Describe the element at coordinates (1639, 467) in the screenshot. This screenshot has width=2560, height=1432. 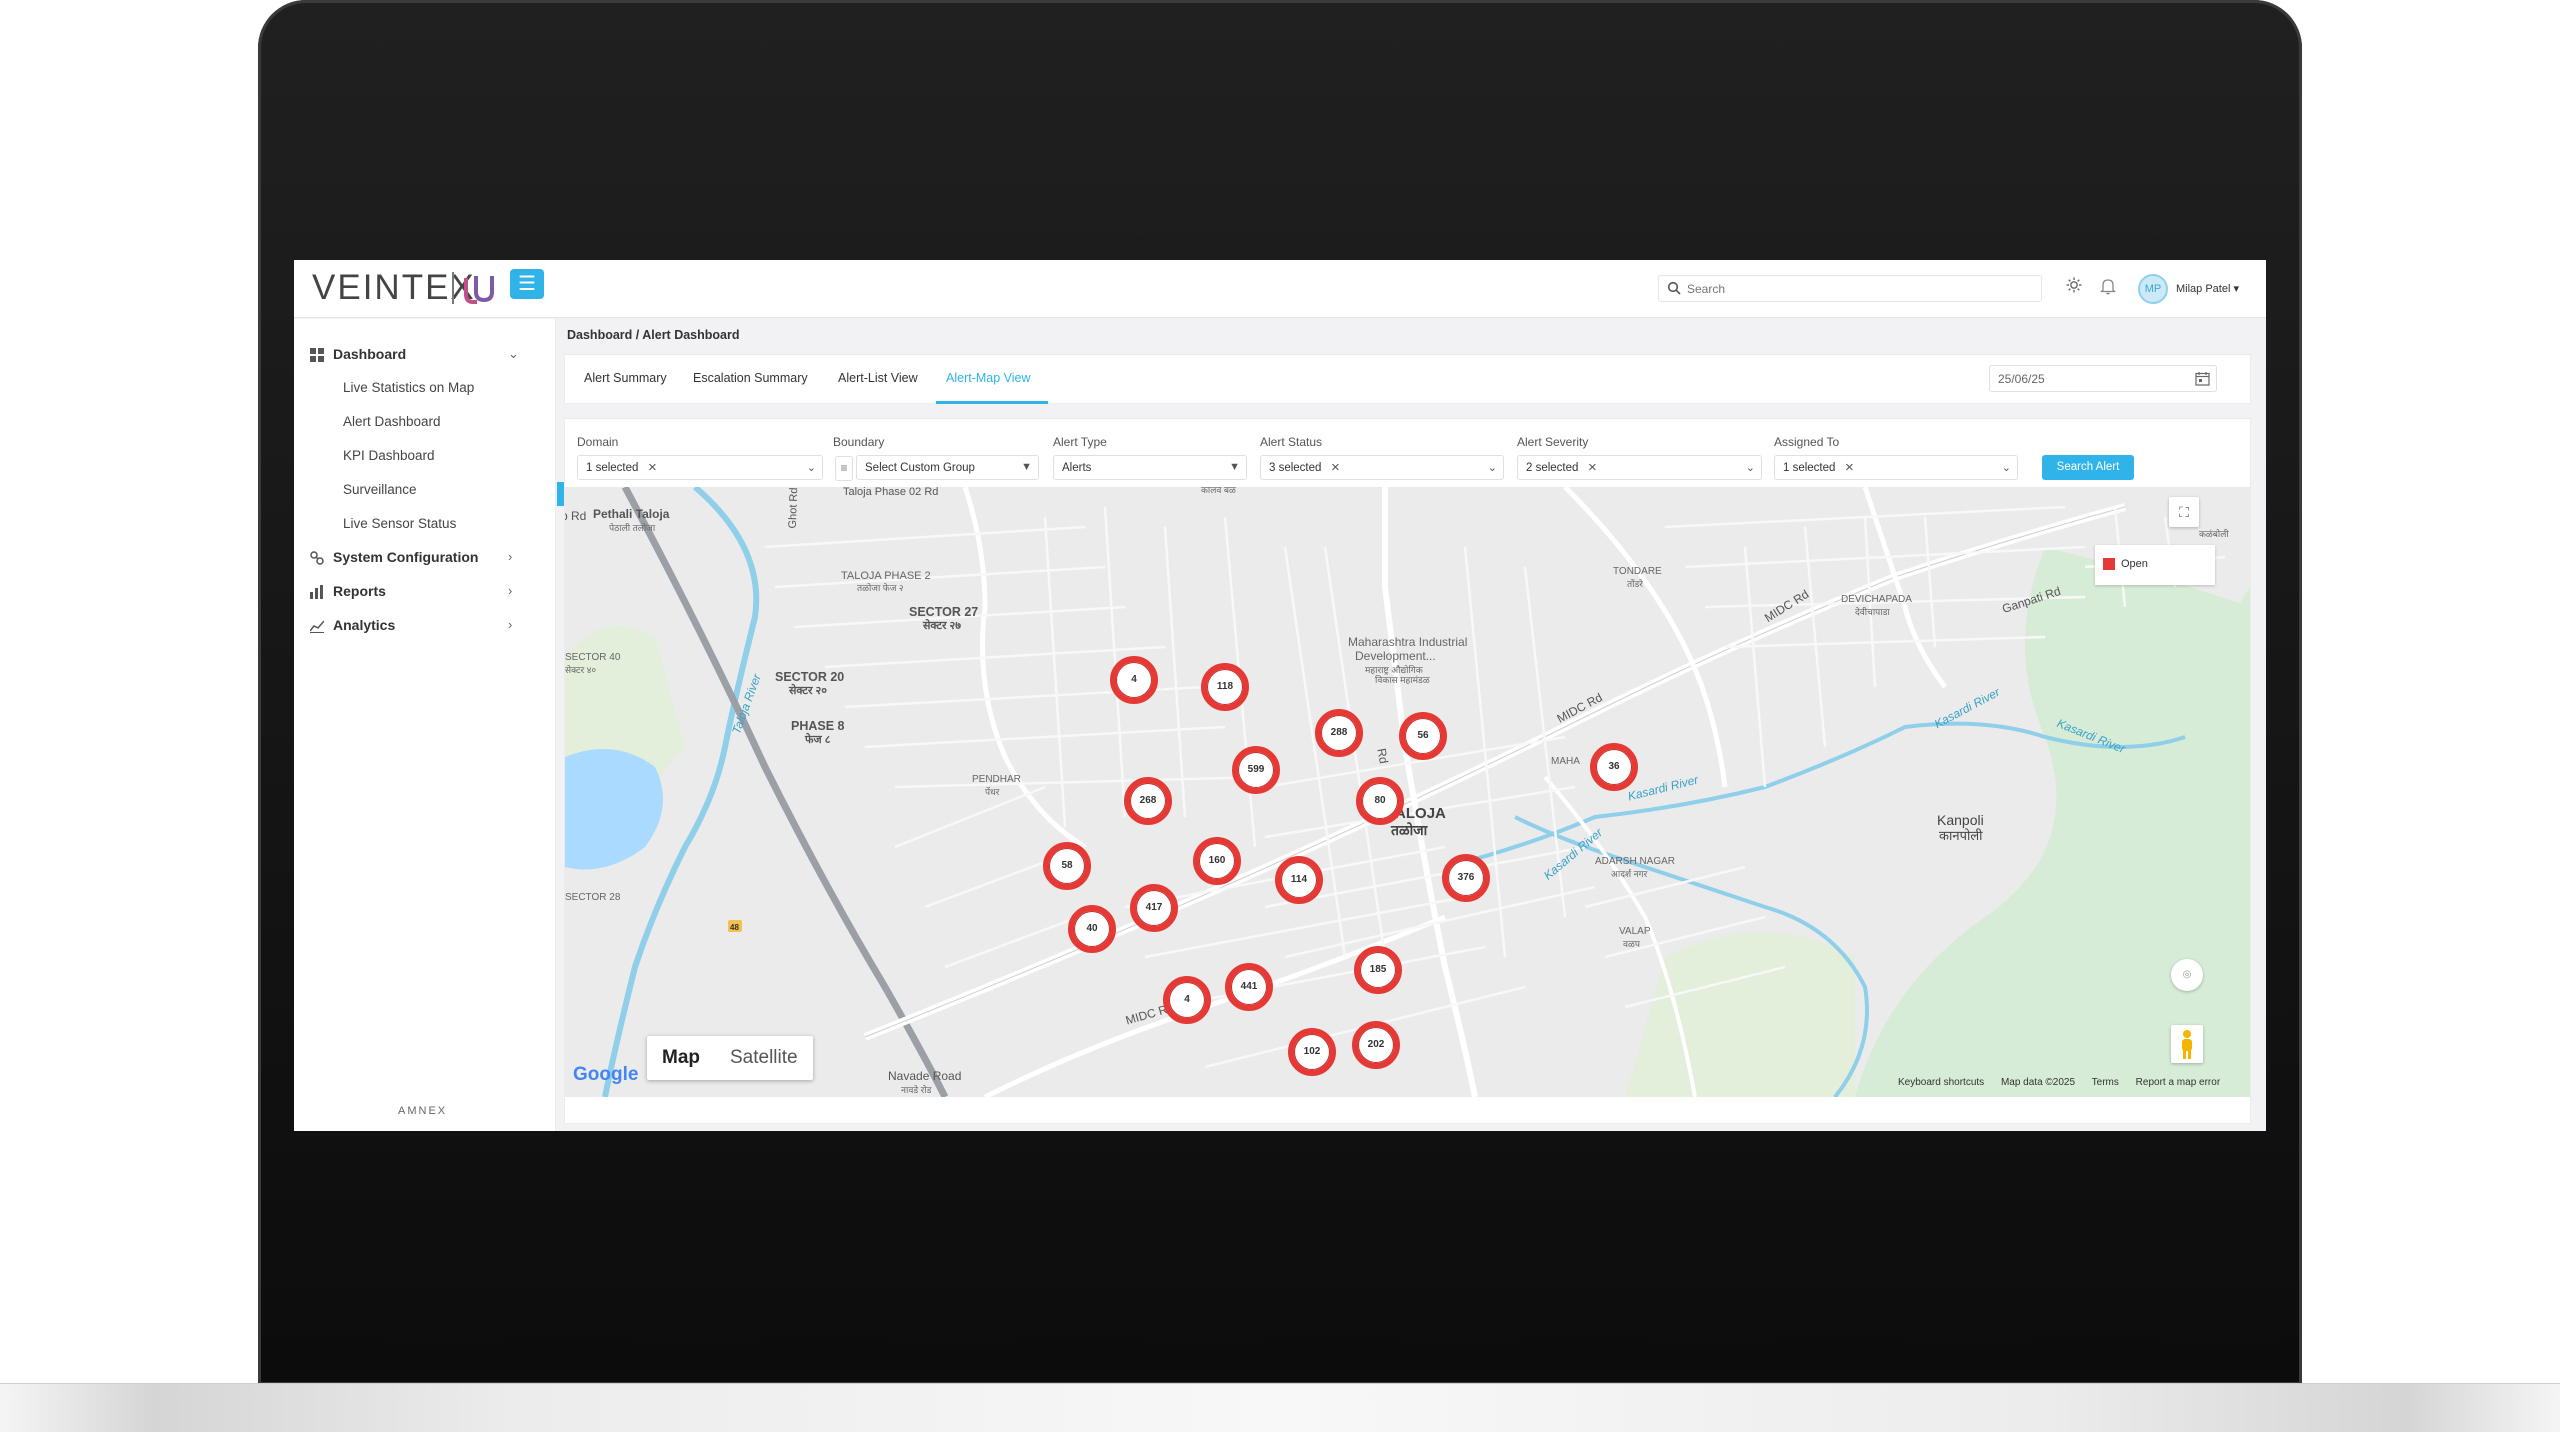
I see `alert-severity-select: 2 selected × ⌄` at that location.